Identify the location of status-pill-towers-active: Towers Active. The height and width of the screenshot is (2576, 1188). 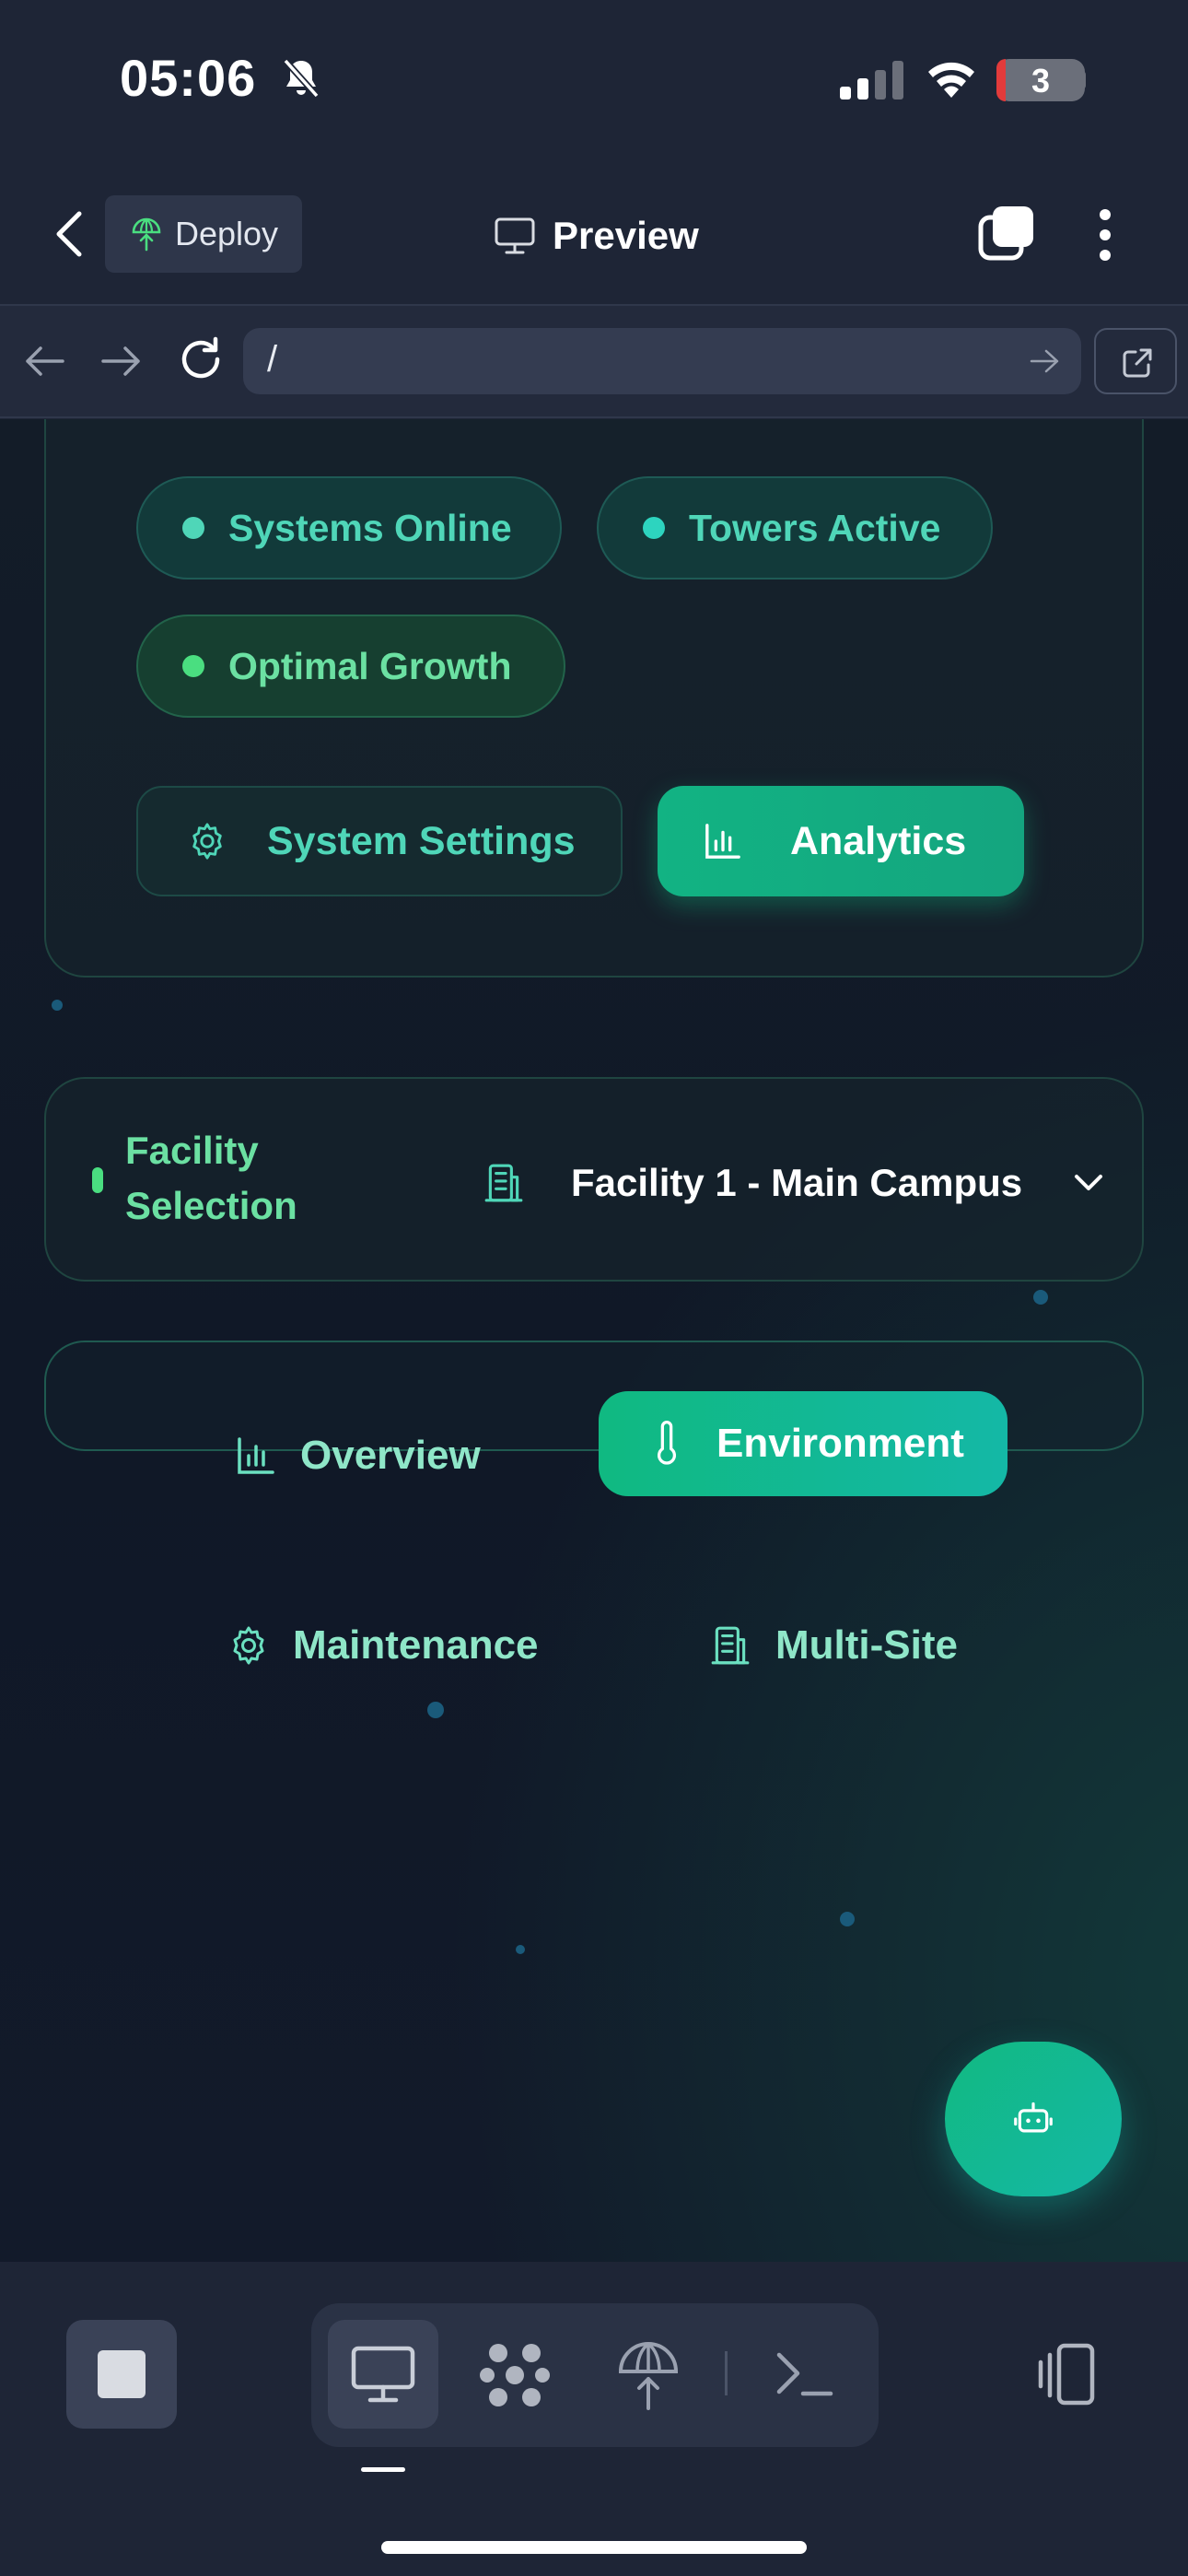
(795, 528).